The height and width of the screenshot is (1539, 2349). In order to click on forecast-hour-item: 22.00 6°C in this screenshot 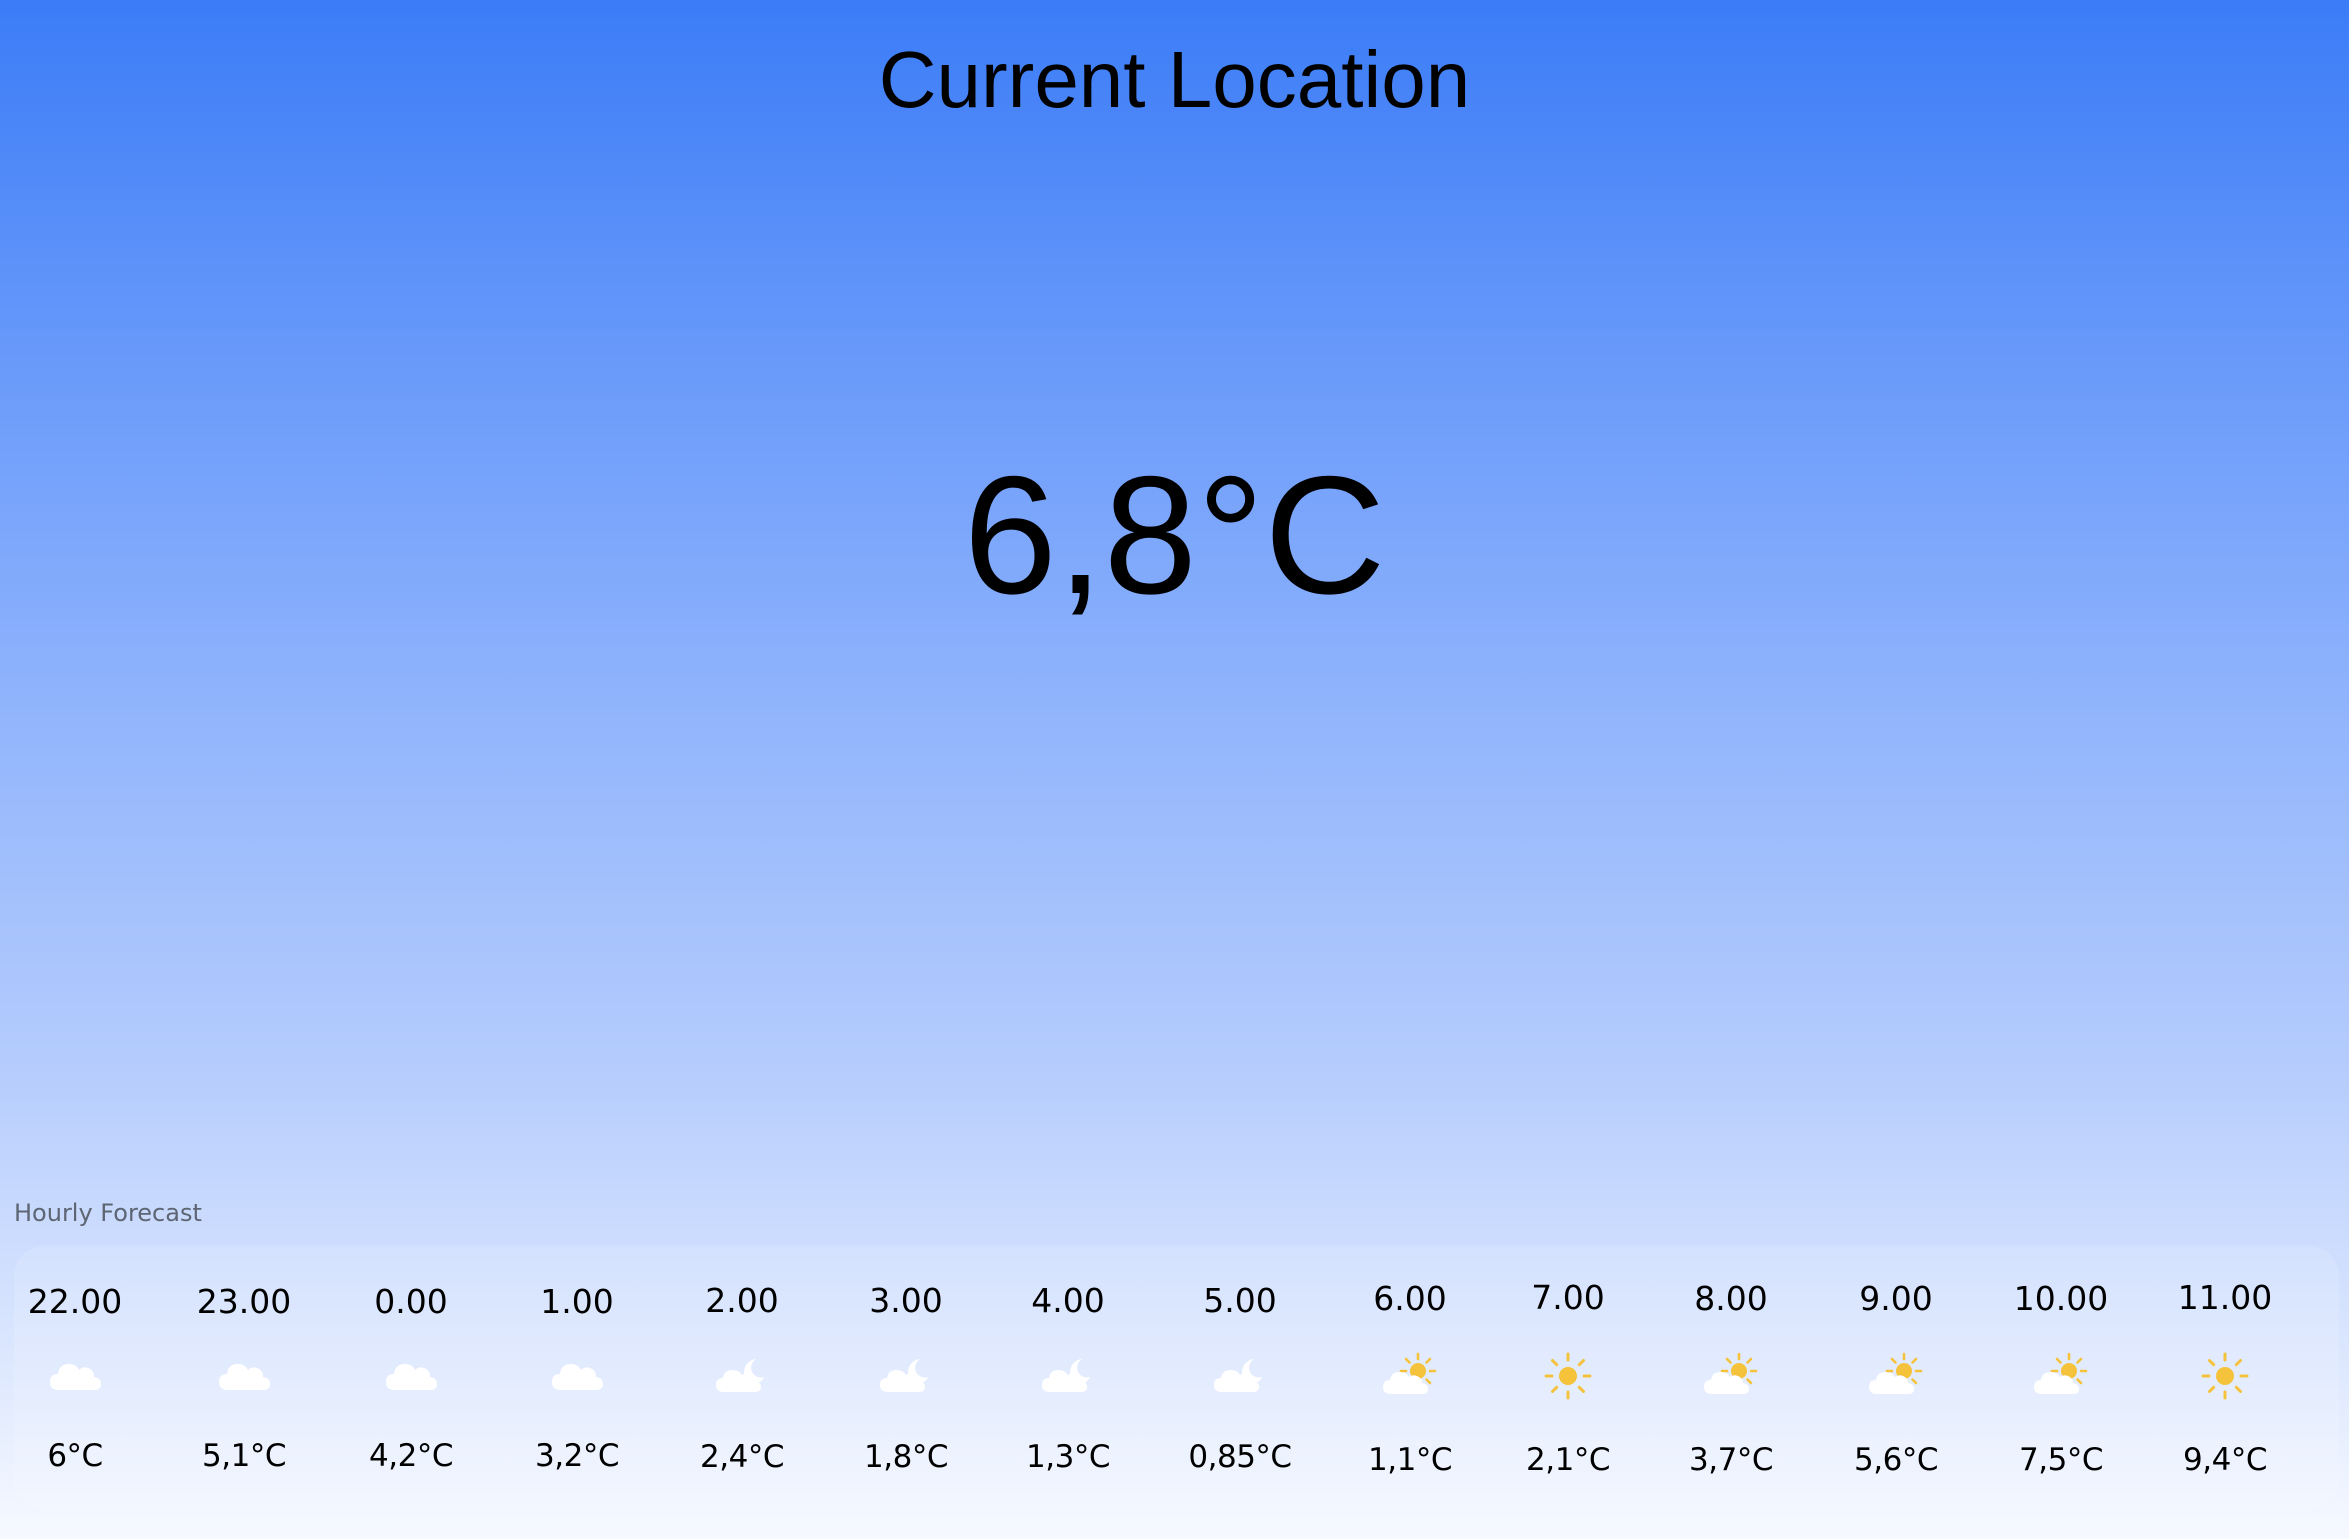, I will do `click(75, 1378)`.